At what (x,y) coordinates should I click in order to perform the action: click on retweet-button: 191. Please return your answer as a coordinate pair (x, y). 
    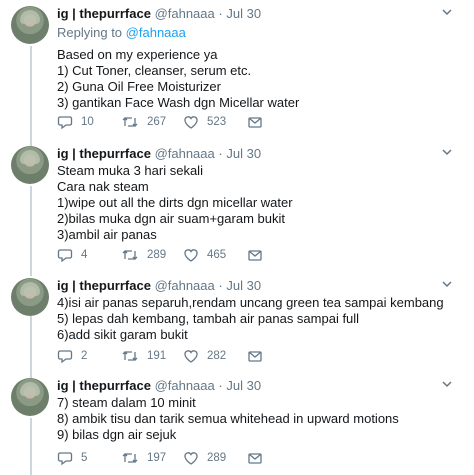
    Looking at the image, I should click on (143, 356).